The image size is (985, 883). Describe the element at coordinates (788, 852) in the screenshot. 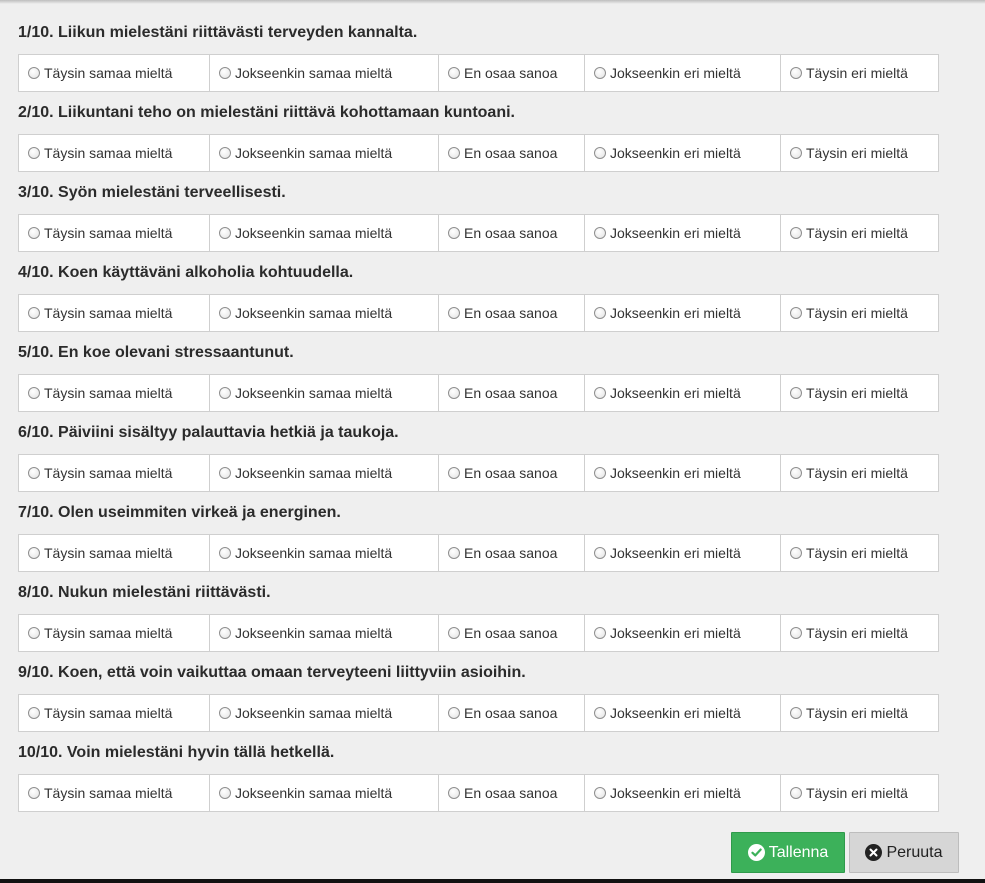

I see `save-button: Tallenna` at that location.